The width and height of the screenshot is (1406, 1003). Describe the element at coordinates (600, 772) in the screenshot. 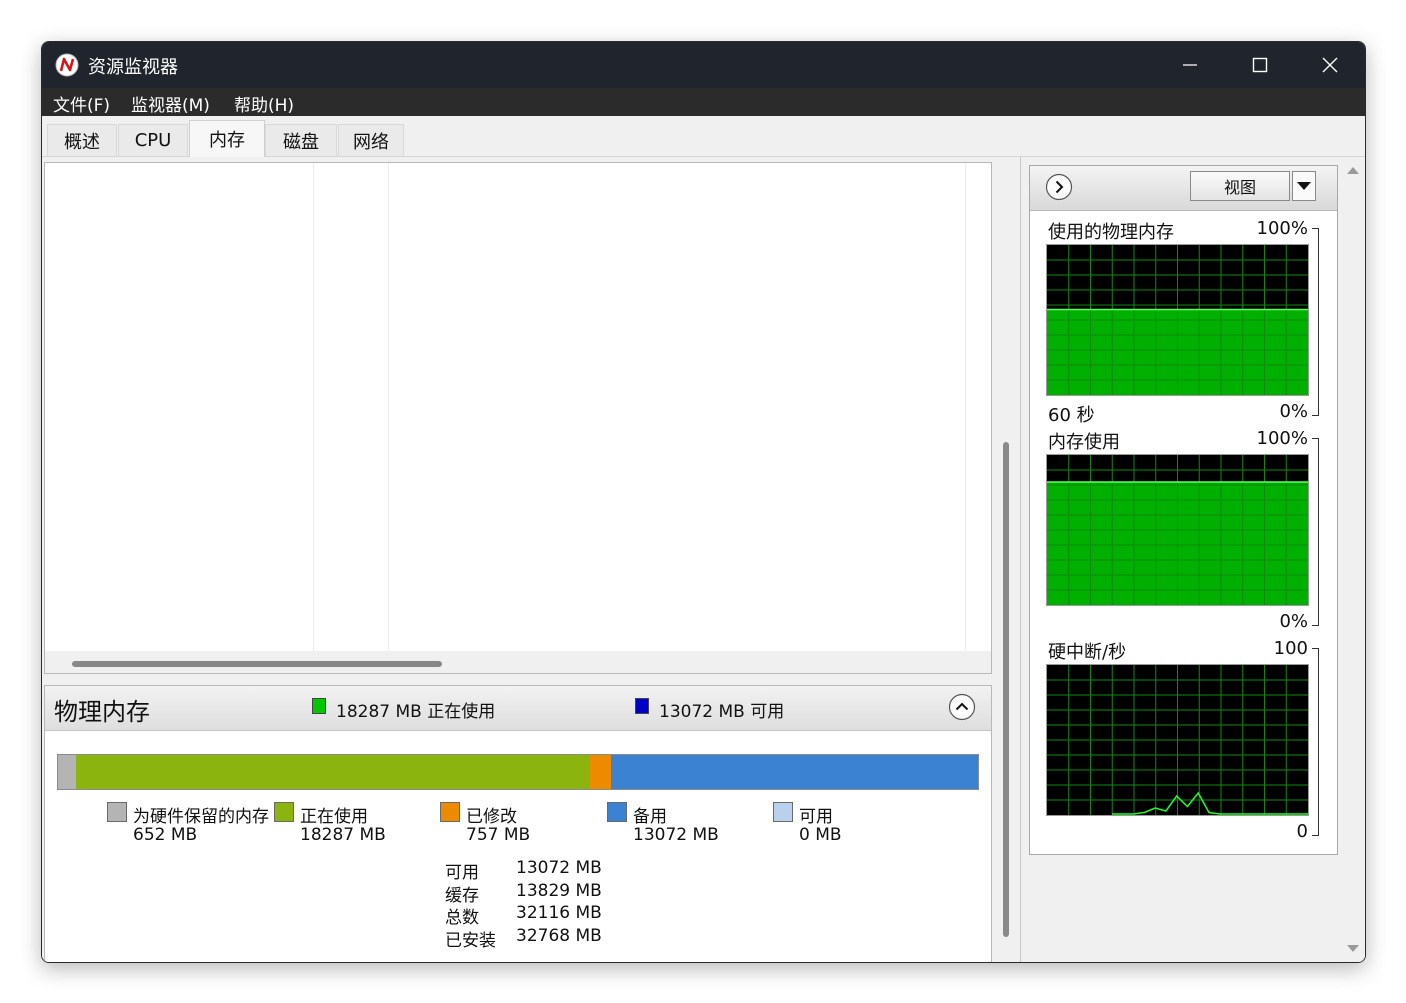

I see `memory-bar-segment-modified` at that location.